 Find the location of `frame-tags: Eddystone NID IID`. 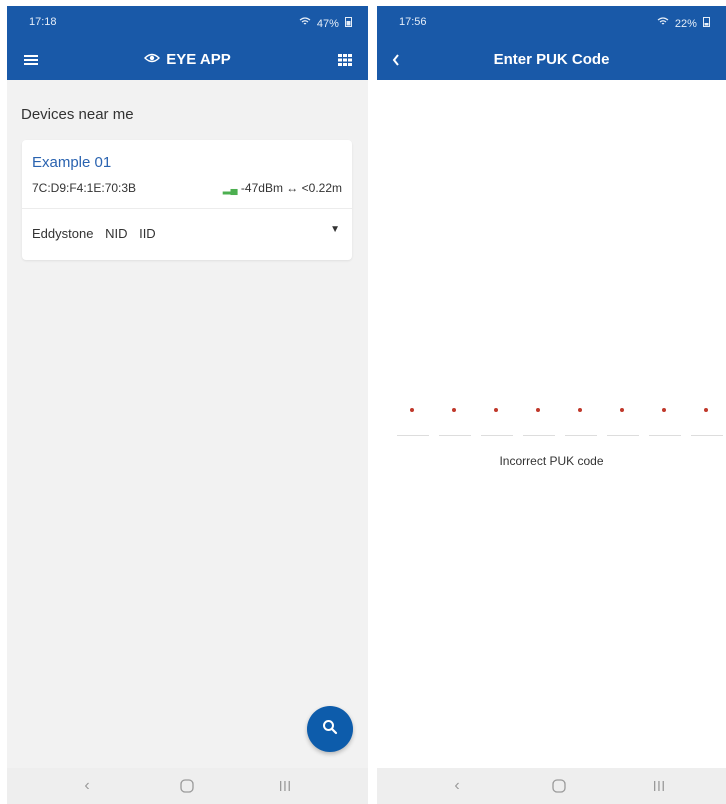

frame-tags: Eddystone NID IID is located at coordinates (98, 233).